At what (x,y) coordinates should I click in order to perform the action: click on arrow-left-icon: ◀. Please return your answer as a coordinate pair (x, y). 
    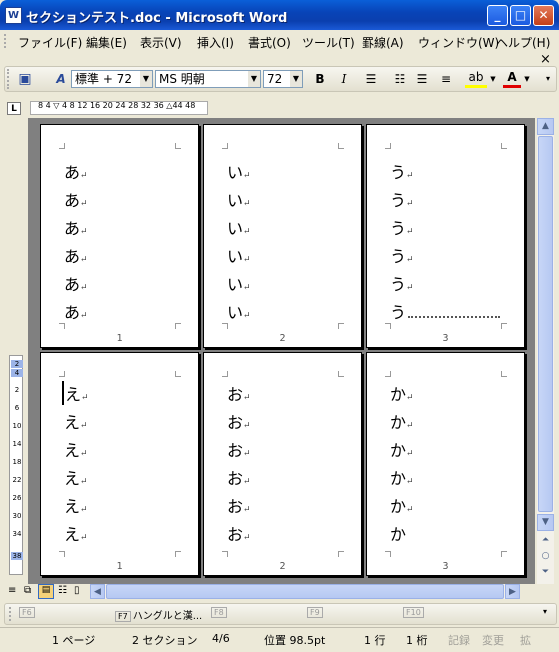
    Looking at the image, I should click on (97, 592).